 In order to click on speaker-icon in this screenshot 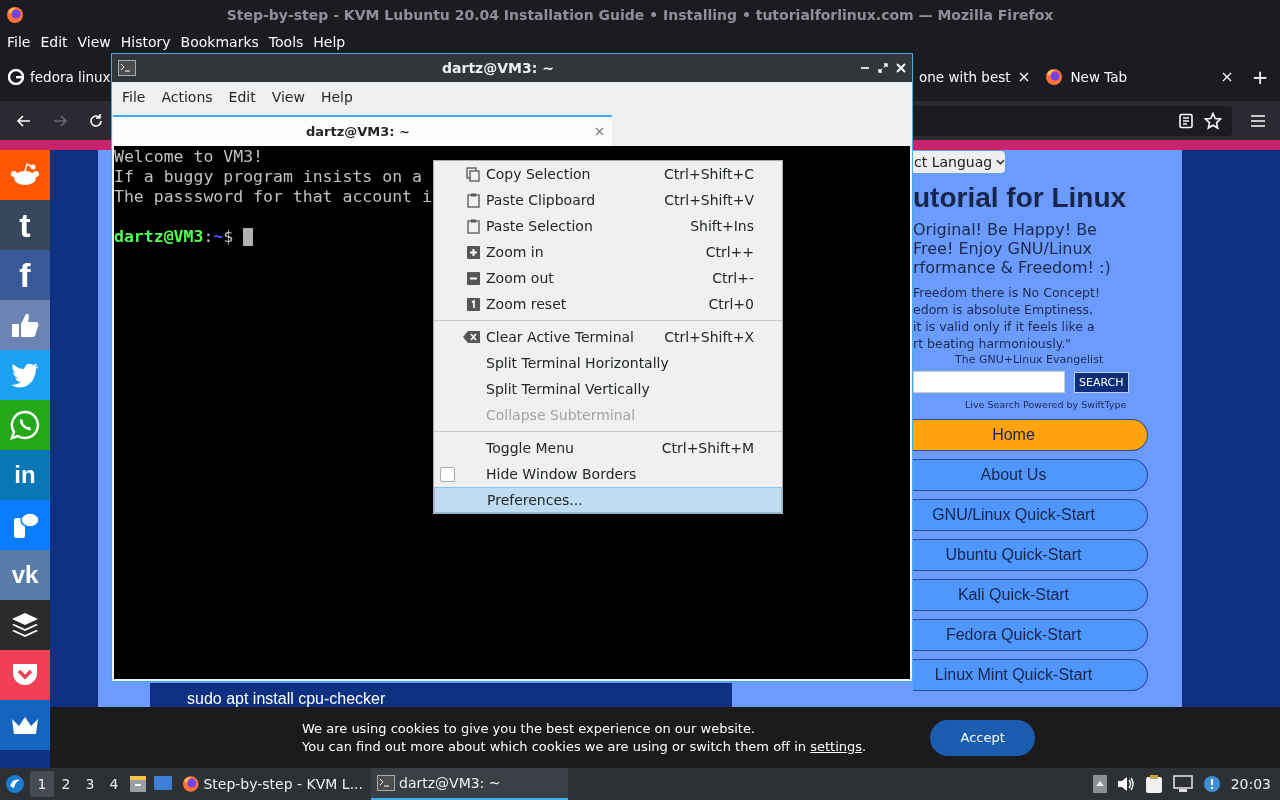, I will do `click(1125, 784)`.